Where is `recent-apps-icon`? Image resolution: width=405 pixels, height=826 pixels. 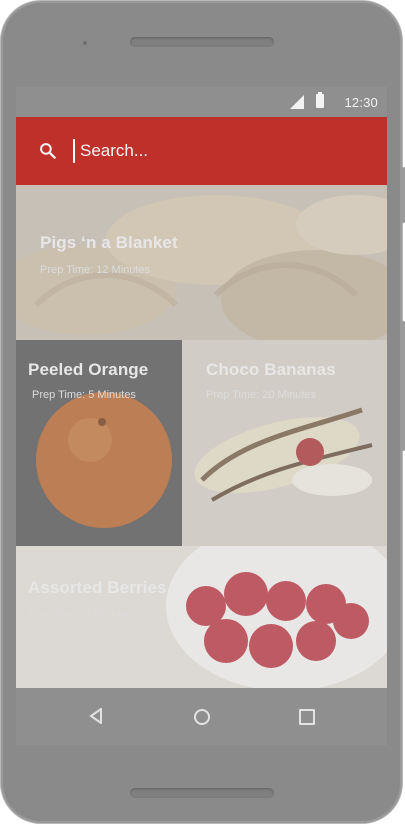 recent-apps-icon is located at coordinates (307, 717).